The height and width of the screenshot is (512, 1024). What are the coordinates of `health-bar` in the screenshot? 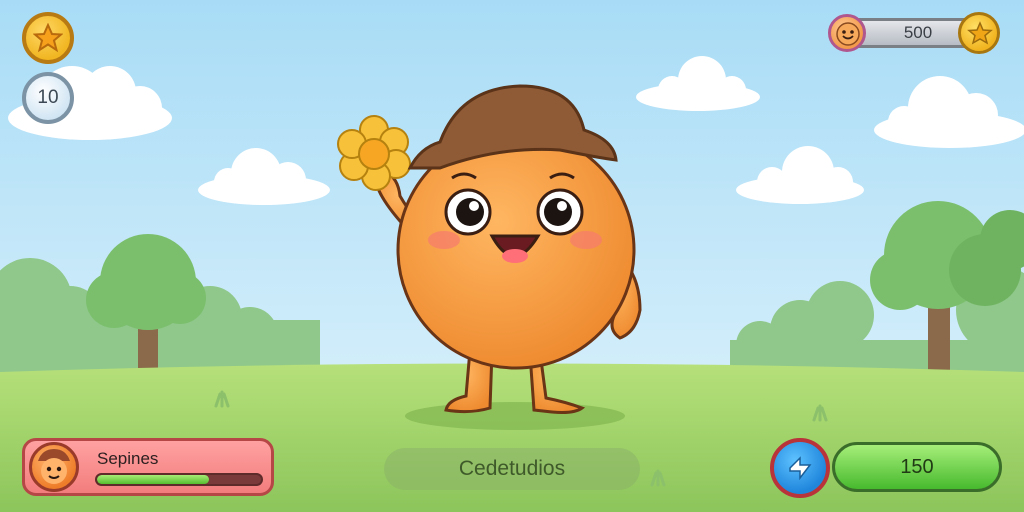 It's located at (179, 479).